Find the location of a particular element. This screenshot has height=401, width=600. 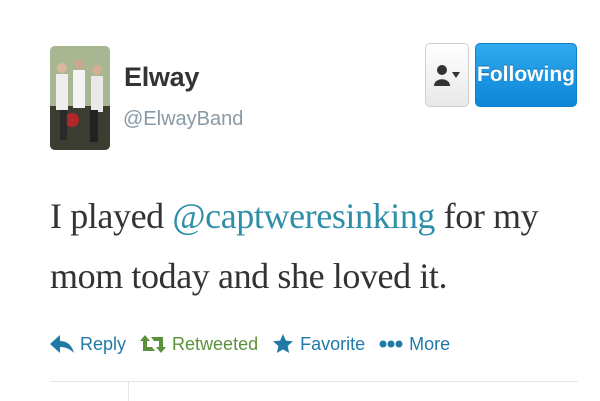

stats-divider is located at coordinates (314, 381).